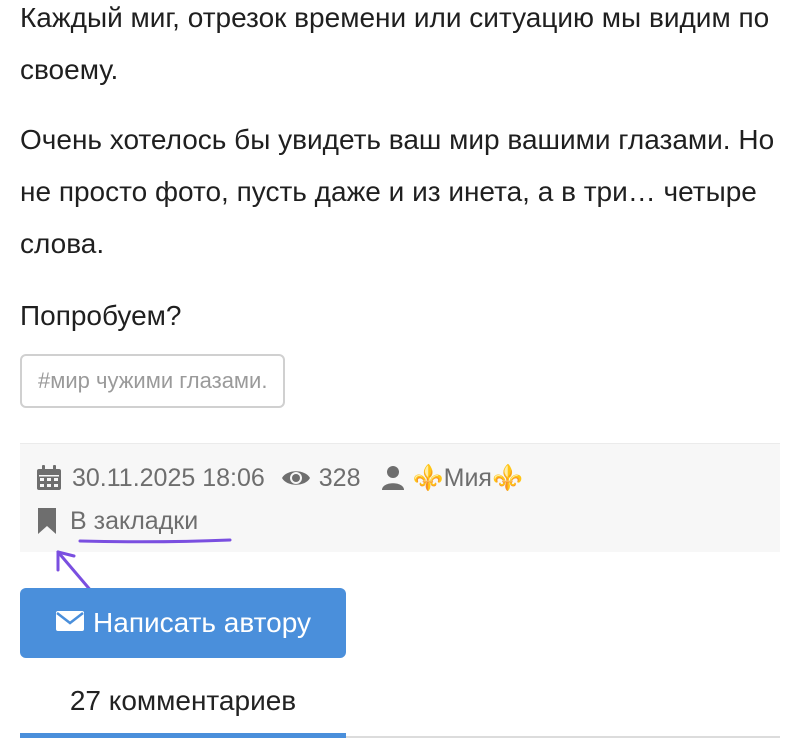 Image resolution: width=800 pixels, height=752 pixels. What do you see at coordinates (296, 478) in the screenshot?
I see `eye-icon` at bounding box center [296, 478].